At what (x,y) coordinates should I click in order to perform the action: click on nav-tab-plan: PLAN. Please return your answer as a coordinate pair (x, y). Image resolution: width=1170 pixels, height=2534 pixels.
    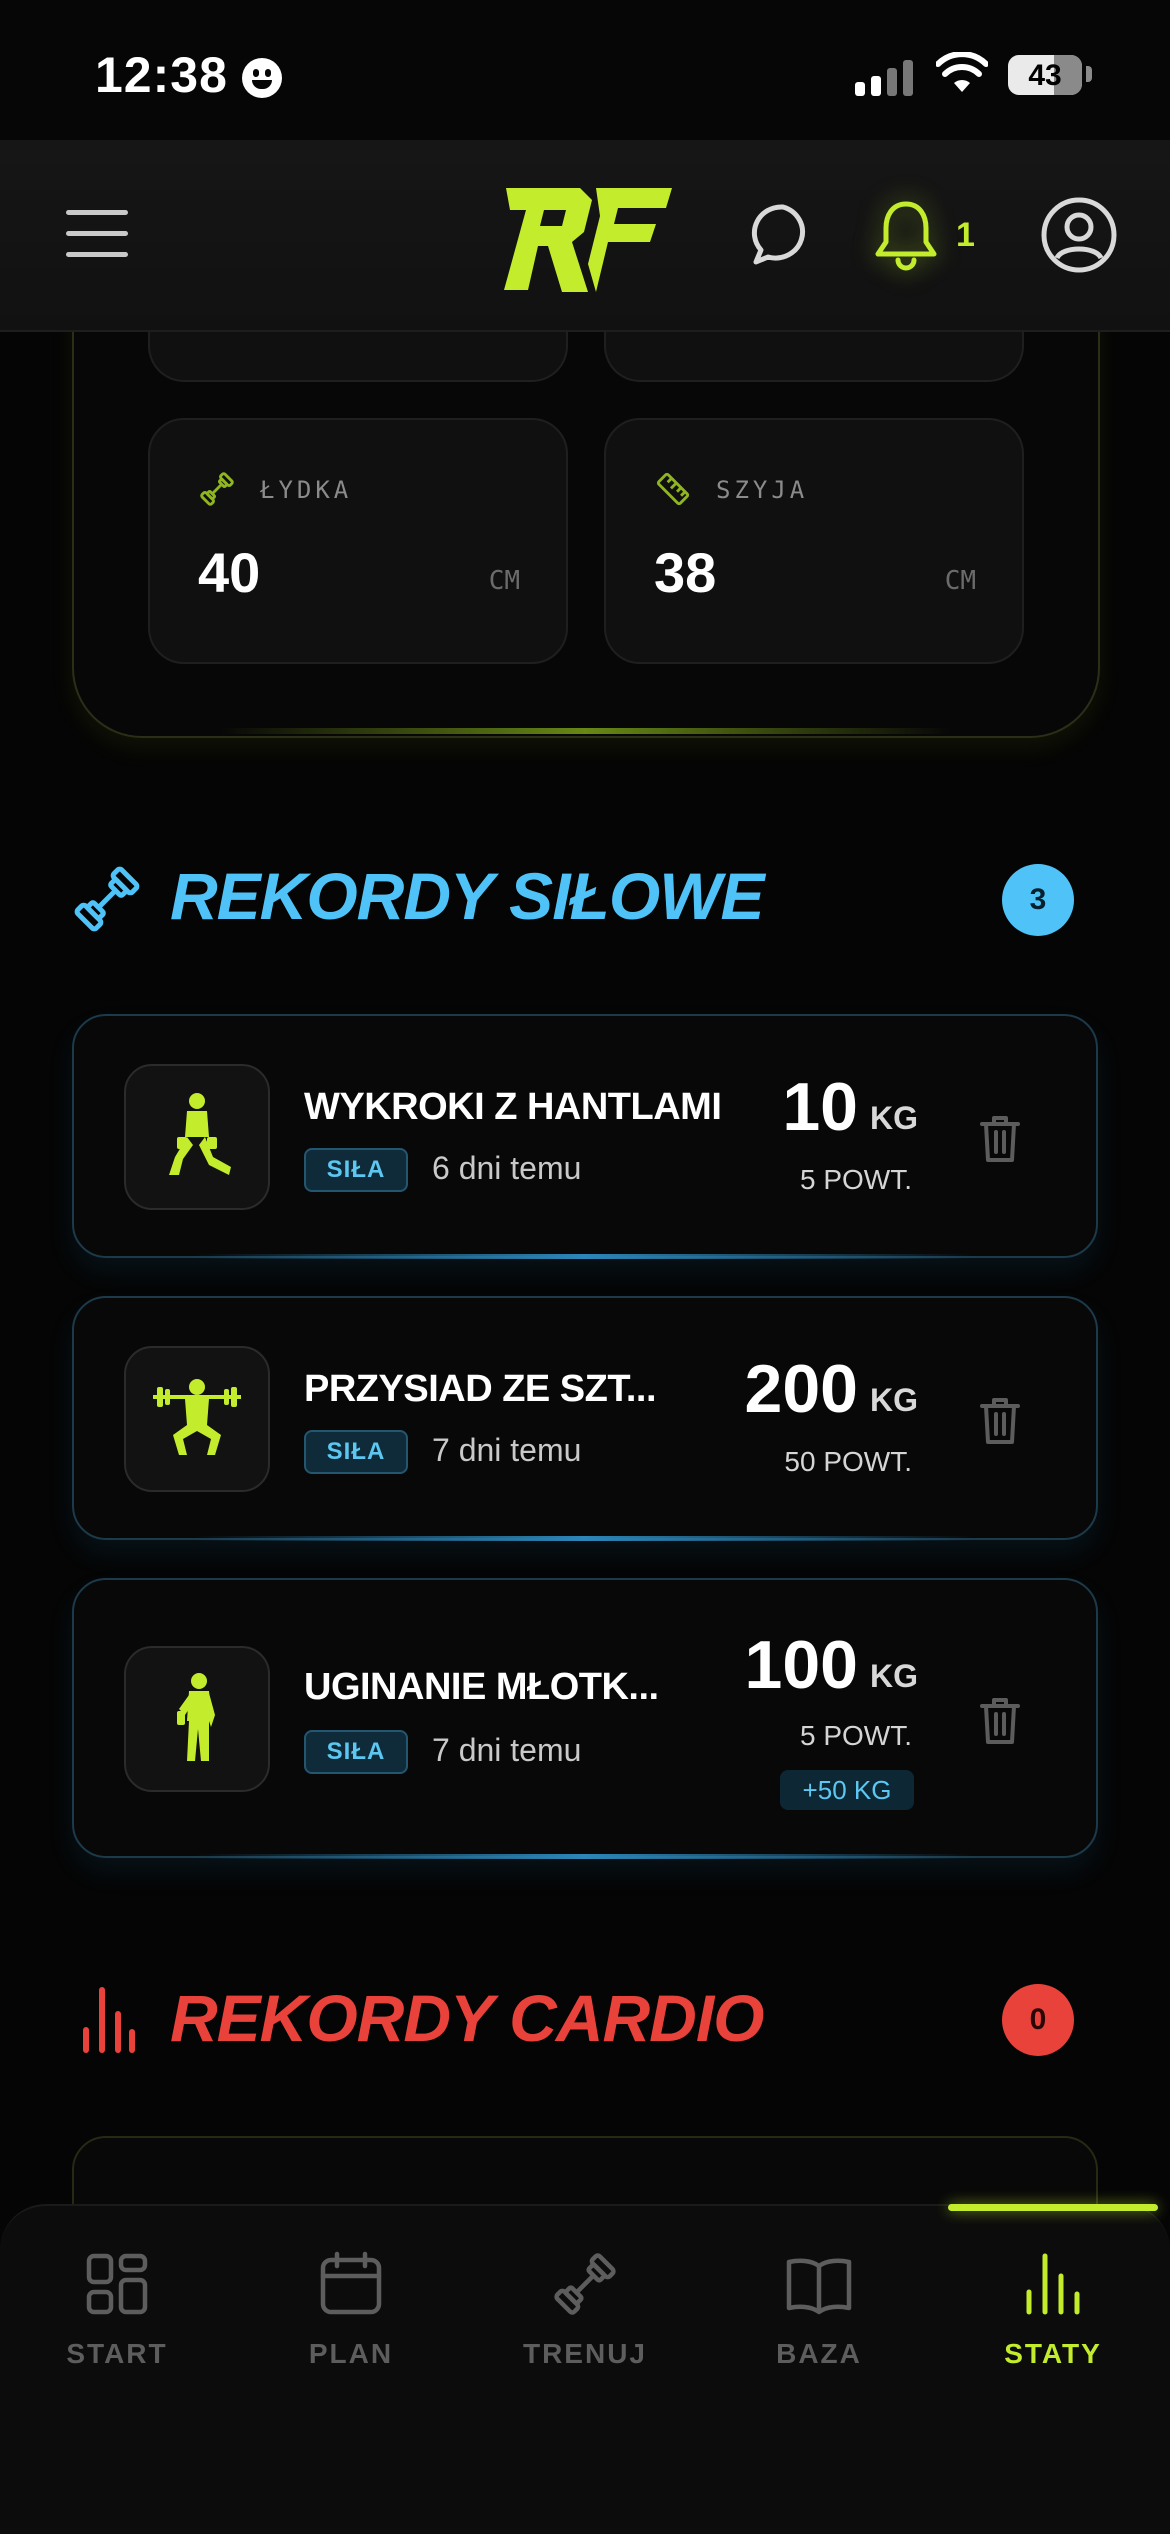
    Looking at the image, I should click on (351, 2315).